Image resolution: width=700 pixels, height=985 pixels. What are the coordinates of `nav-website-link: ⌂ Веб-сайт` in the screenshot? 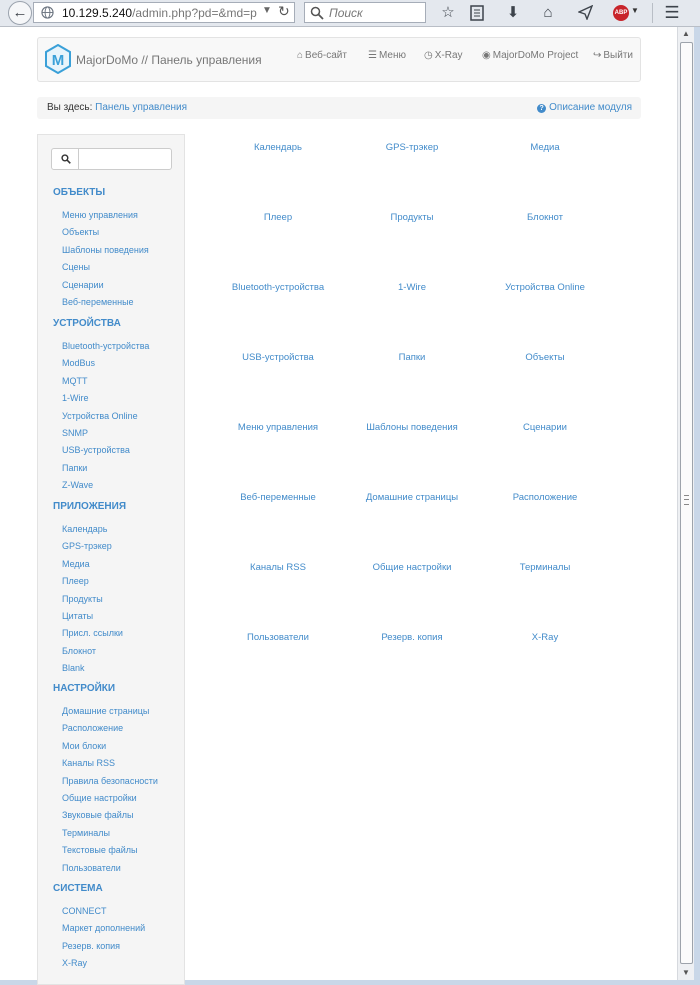 It's located at (322, 55).